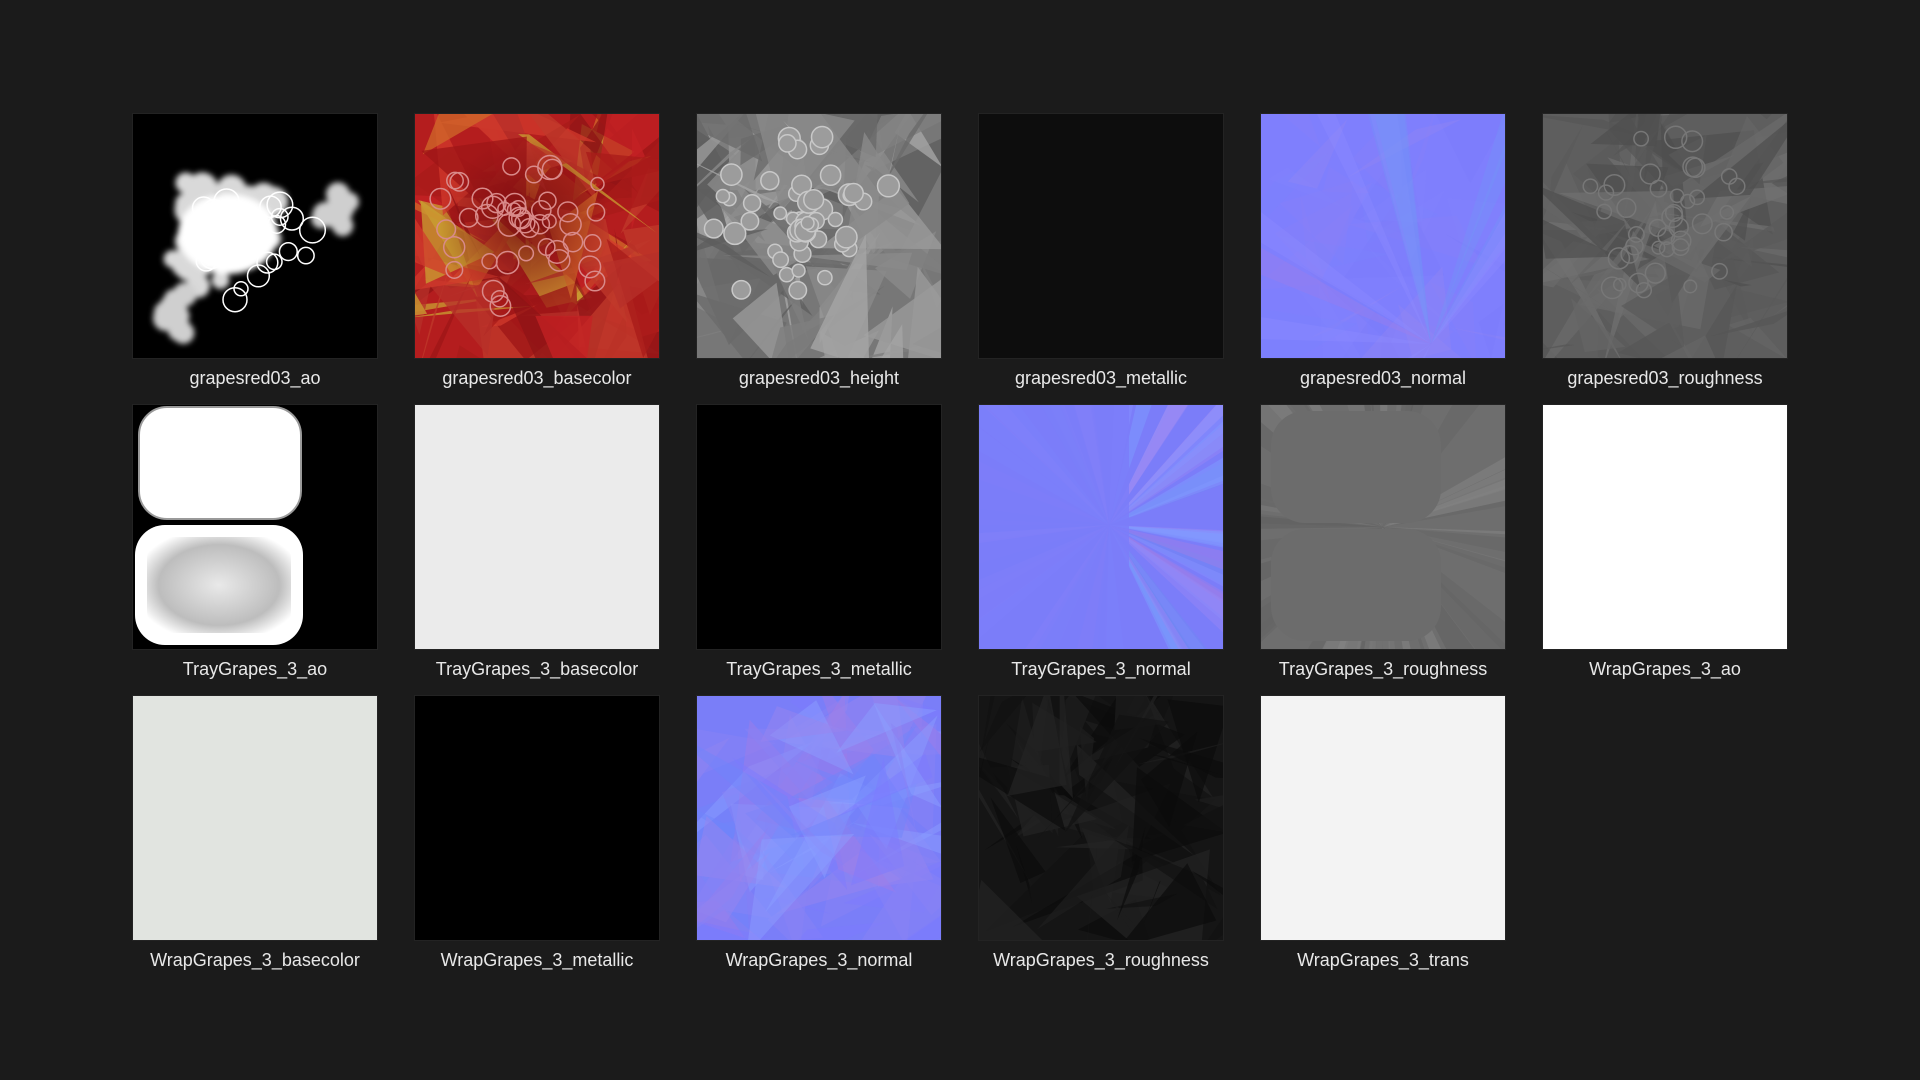  What do you see at coordinates (819, 960) in the screenshot?
I see `file-name-label: WrapGrapes_3_normal` at bounding box center [819, 960].